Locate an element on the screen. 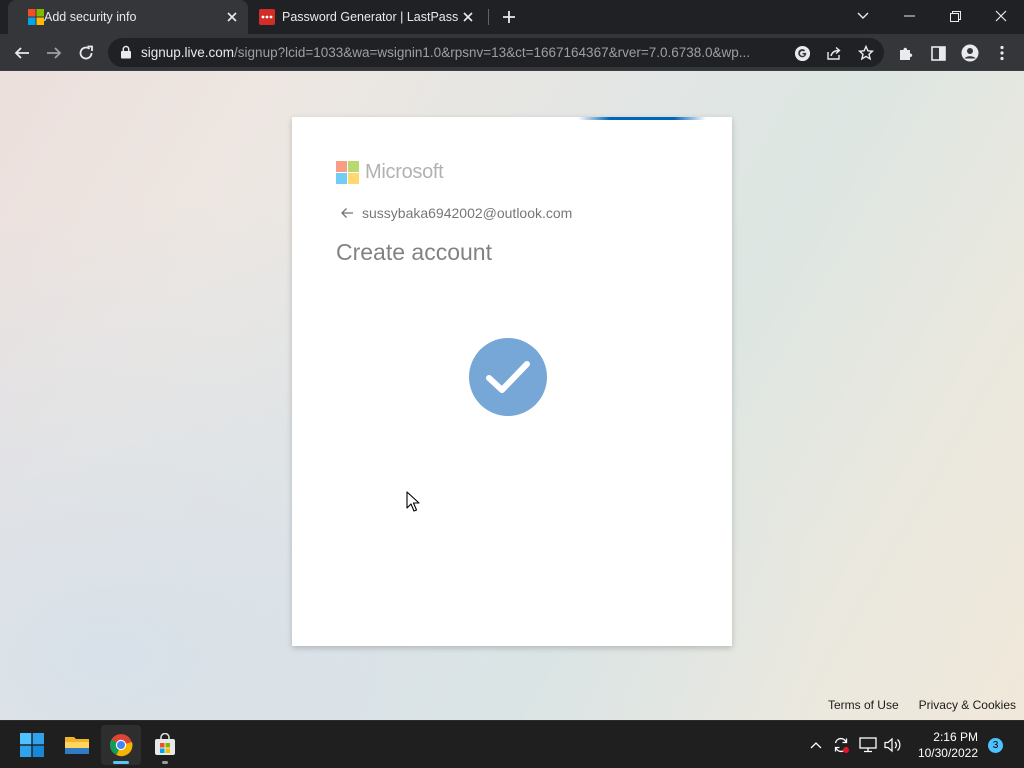 This screenshot has height=768, width=1024. tab-password-generator: Password Generator | LastPass is located at coordinates (368, 17).